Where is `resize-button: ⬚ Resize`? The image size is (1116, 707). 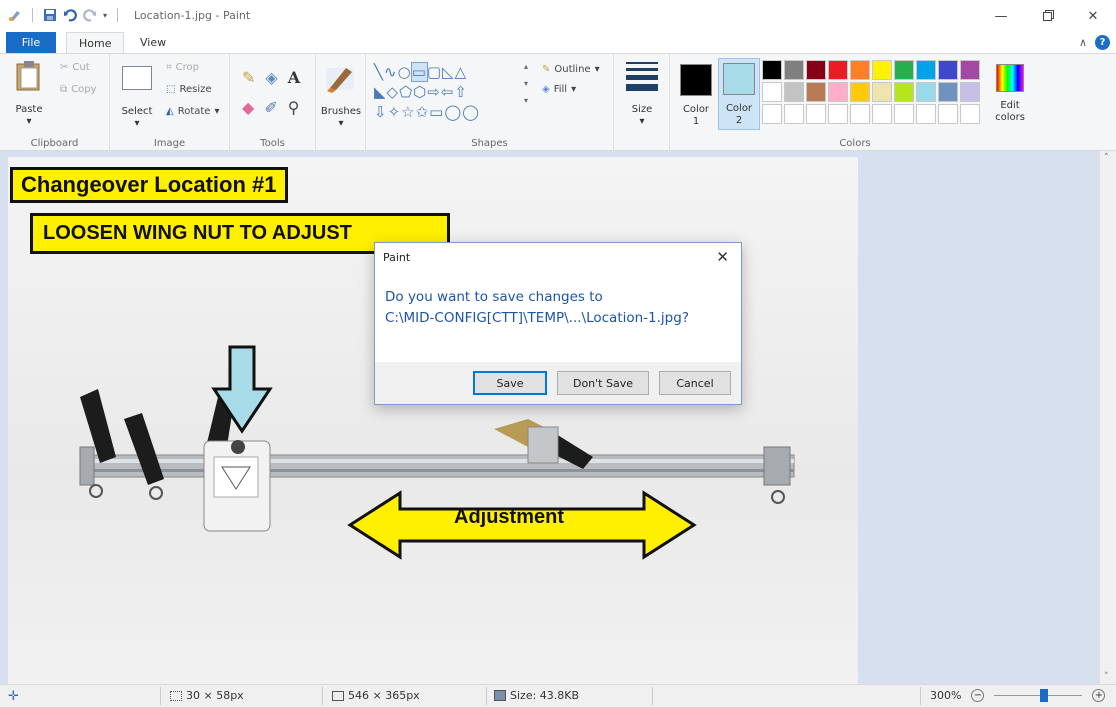 resize-button: ⬚ Resize is located at coordinates (189, 89).